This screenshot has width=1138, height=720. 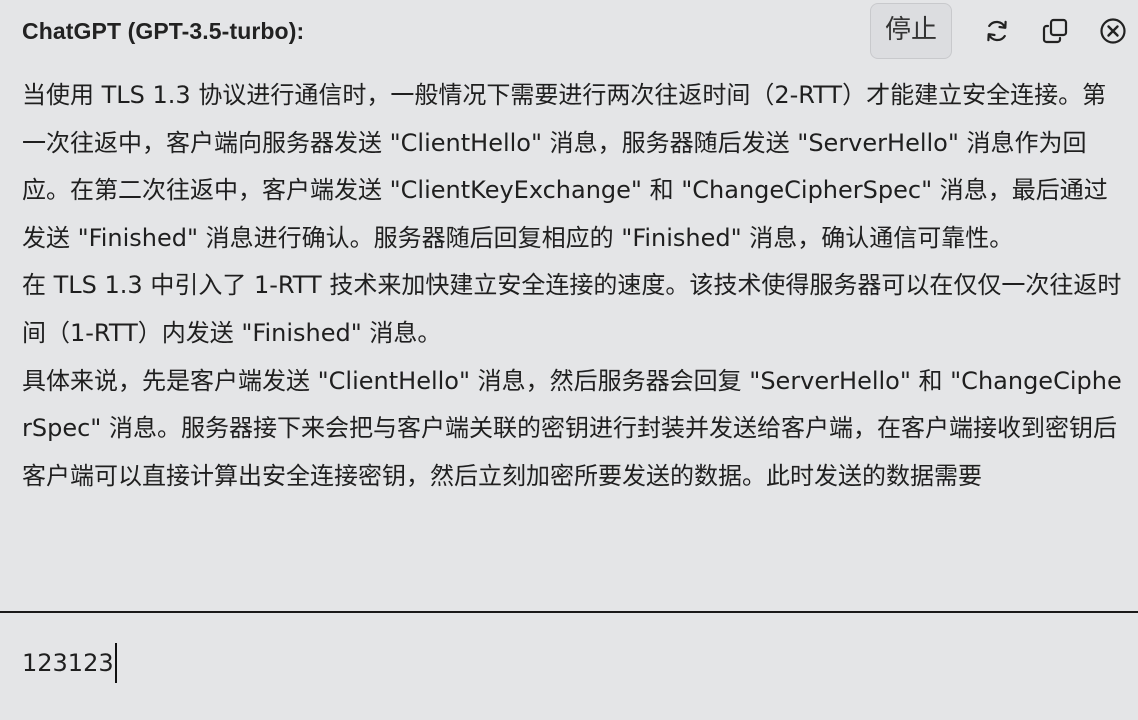 I want to click on response-header: ChatGPT (GPT-3.5-turbo): 停止, so click(x=569, y=32).